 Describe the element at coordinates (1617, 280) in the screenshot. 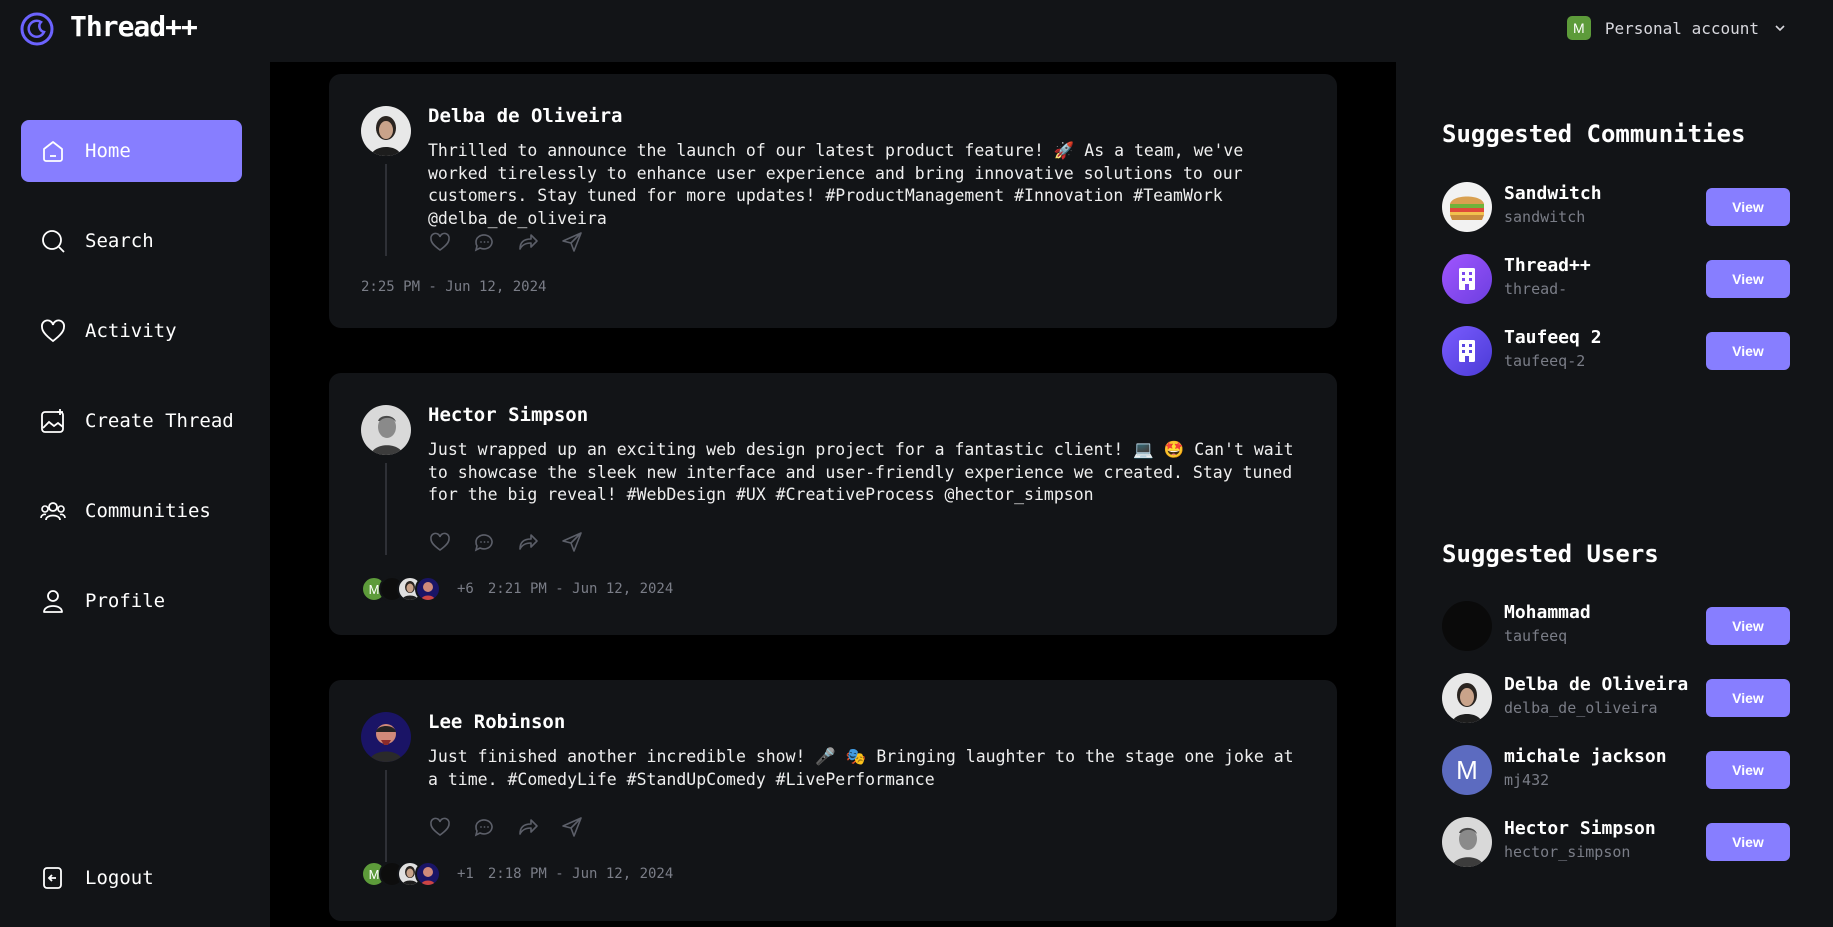

I see `suggested-community-item: Thread++ thread- View` at that location.